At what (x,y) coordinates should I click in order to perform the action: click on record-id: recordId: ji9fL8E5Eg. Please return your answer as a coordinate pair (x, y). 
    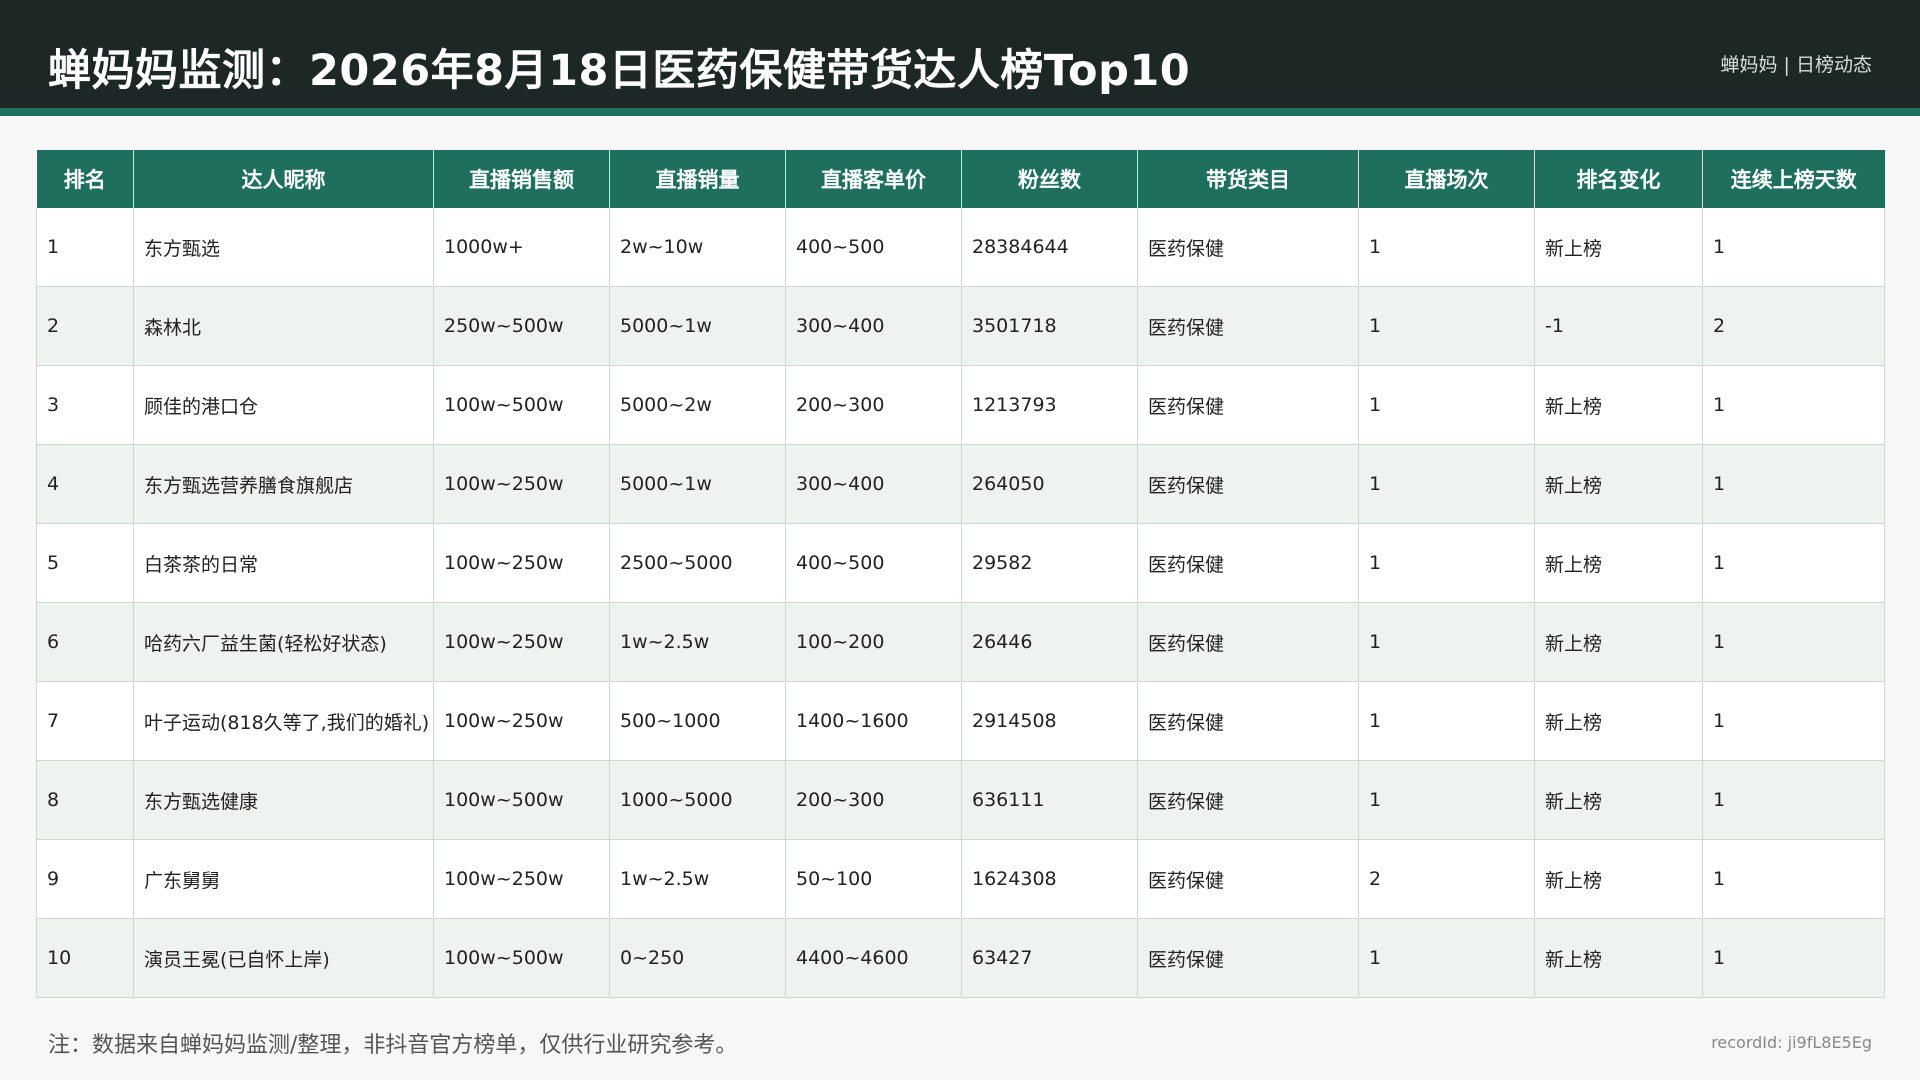
    Looking at the image, I should click on (1791, 1042).